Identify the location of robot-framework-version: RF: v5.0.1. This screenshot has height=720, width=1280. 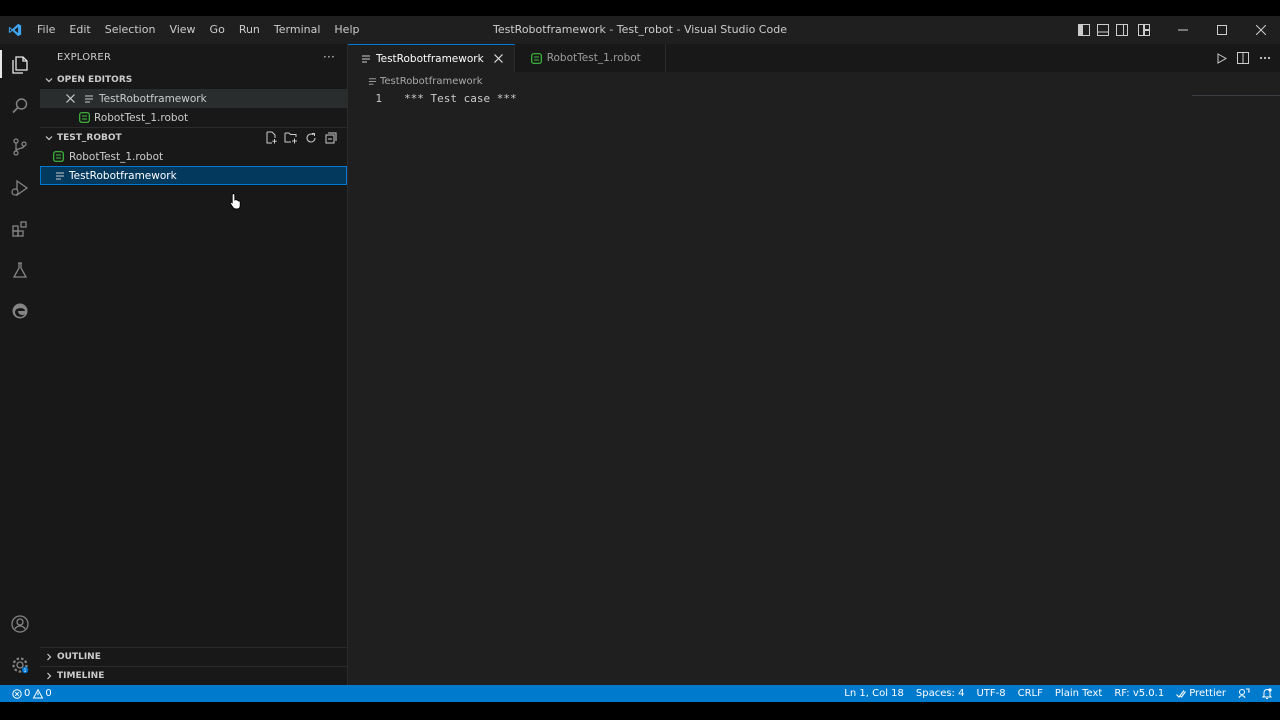
(1139, 693).